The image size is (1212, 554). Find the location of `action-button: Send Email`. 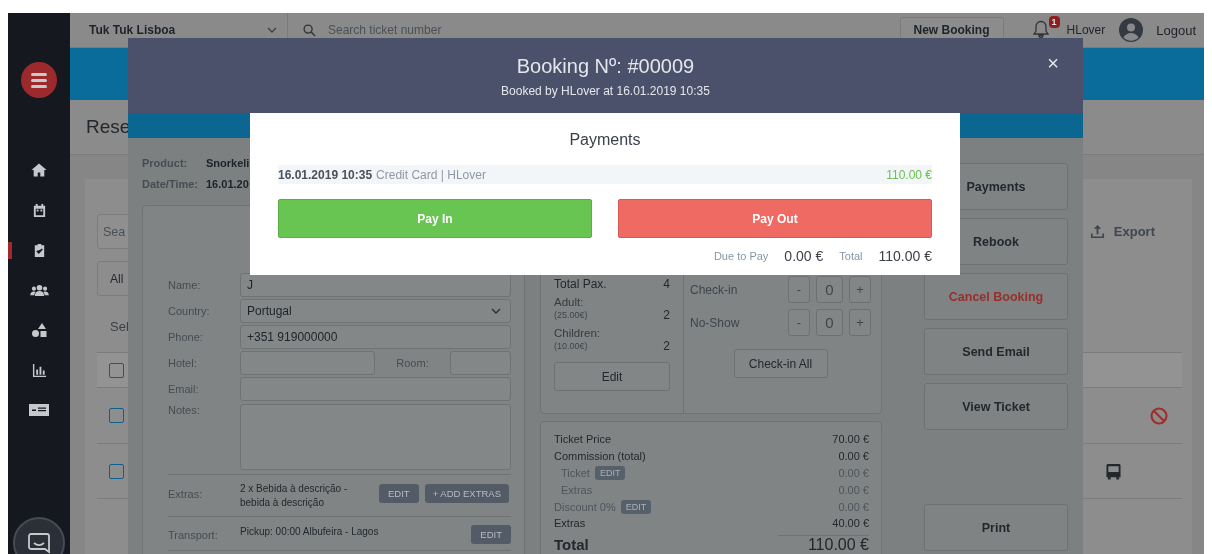

action-button: Send Email is located at coordinates (996, 351).